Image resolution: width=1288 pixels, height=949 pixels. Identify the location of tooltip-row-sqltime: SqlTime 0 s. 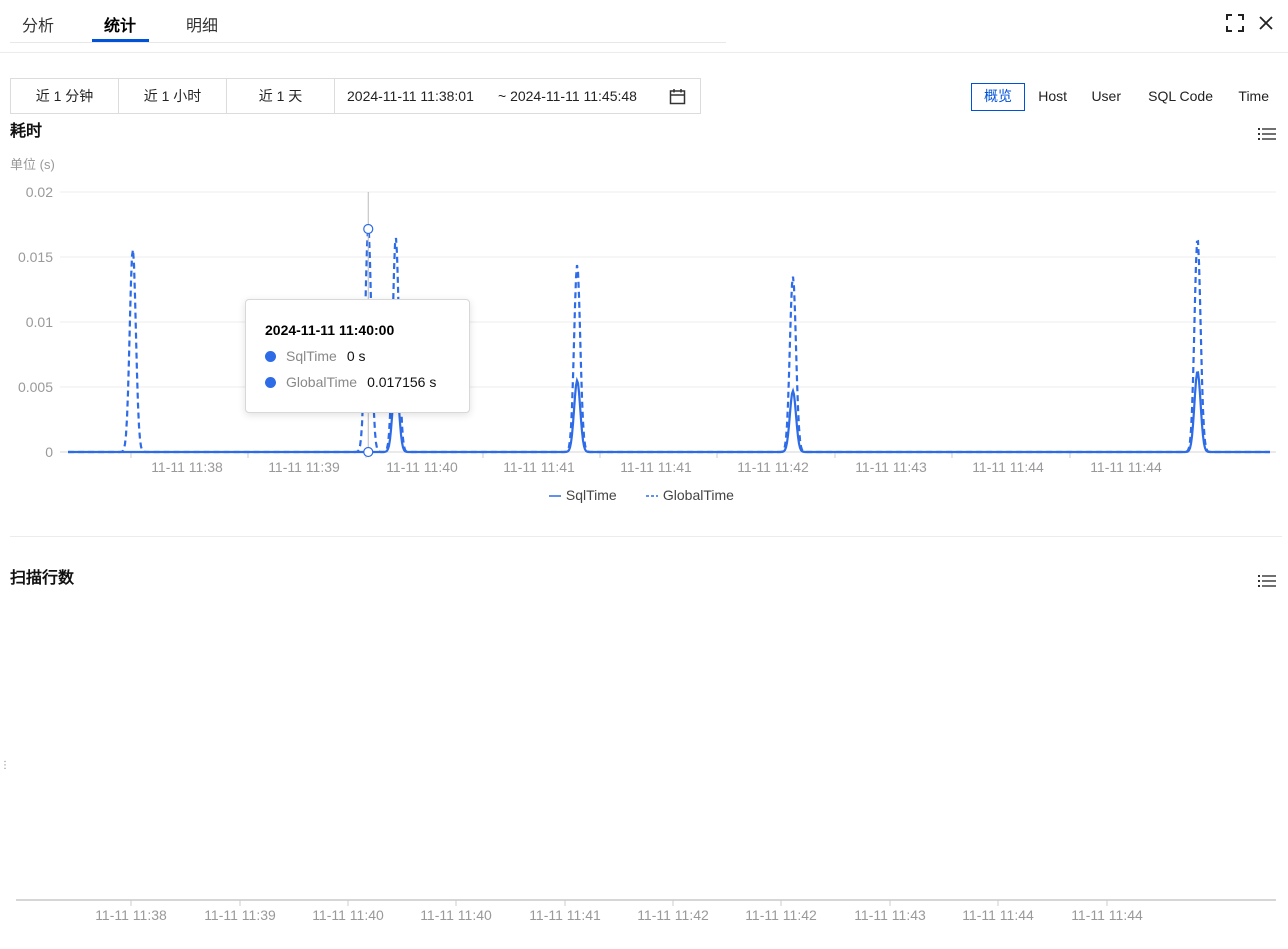
(315, 356).